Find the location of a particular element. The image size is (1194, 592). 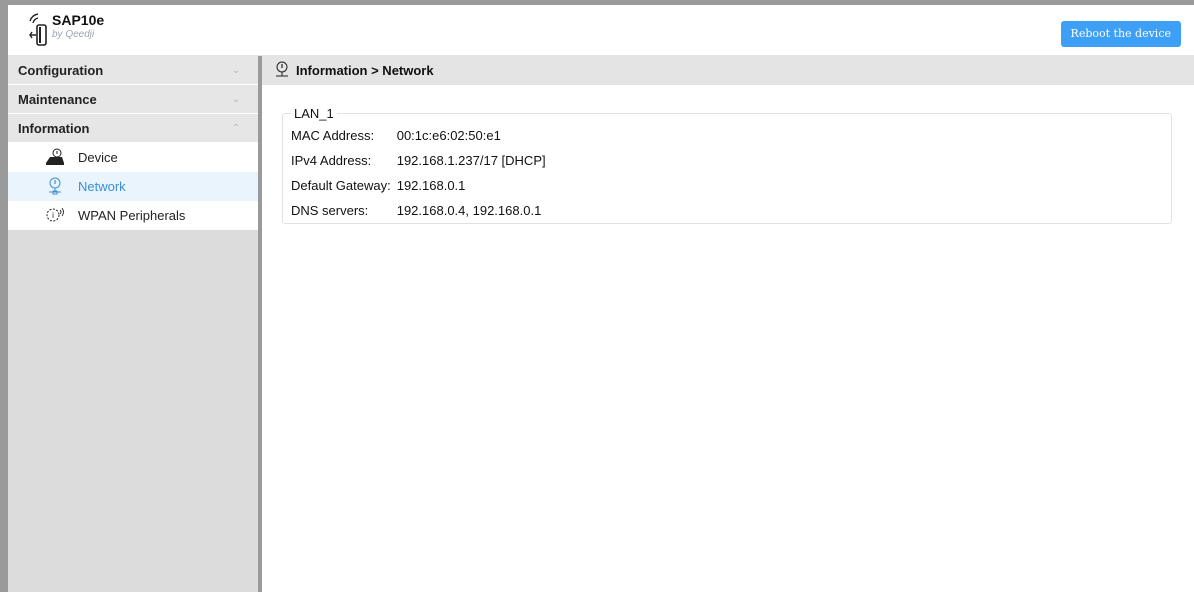

breadcrumb-text: Information > Network is located at coordinates (365, 70).